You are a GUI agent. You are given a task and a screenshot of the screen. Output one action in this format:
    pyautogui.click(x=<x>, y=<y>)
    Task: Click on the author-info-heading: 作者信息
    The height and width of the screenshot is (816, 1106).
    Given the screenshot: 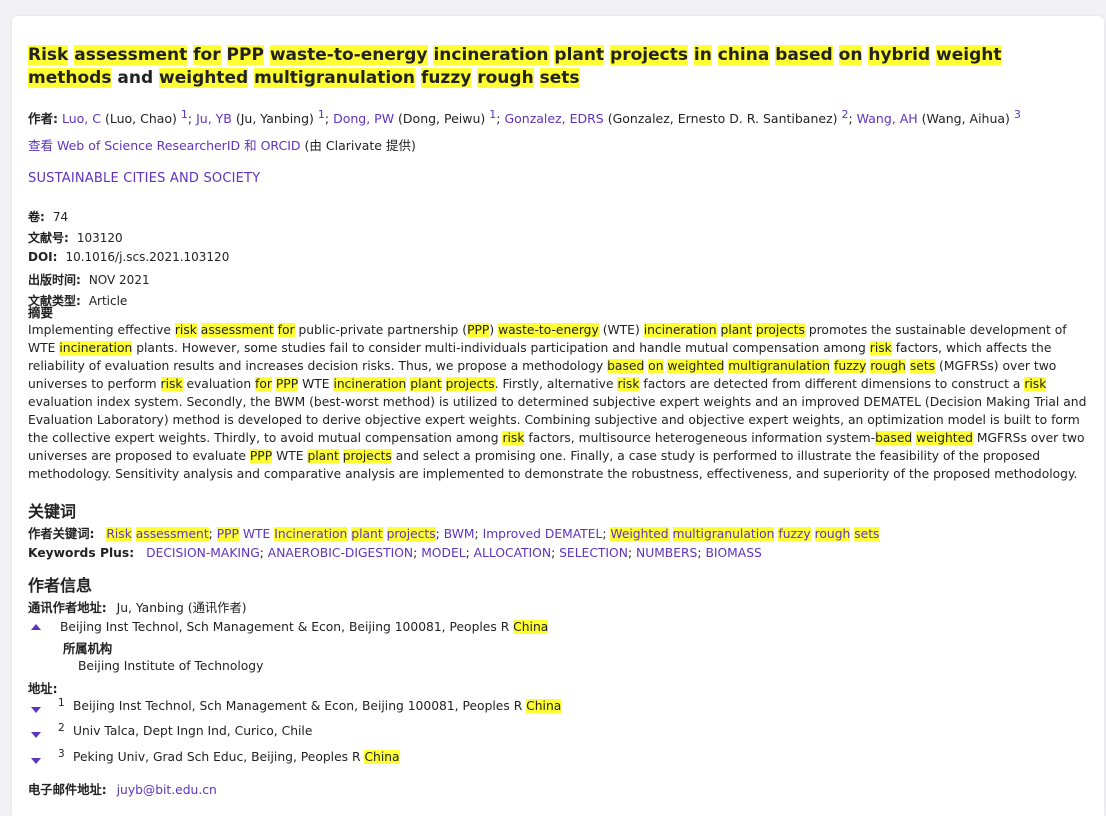 What is the action you would take?
    pyautogui.click(x=60, y=585)
    